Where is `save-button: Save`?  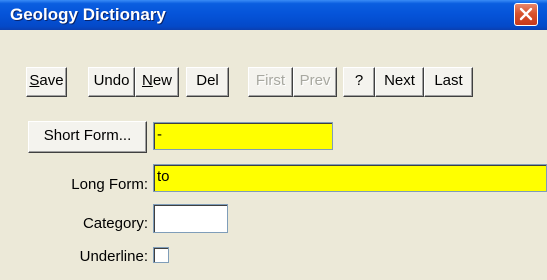 save-button: Save is located at coordinates (46, 82).